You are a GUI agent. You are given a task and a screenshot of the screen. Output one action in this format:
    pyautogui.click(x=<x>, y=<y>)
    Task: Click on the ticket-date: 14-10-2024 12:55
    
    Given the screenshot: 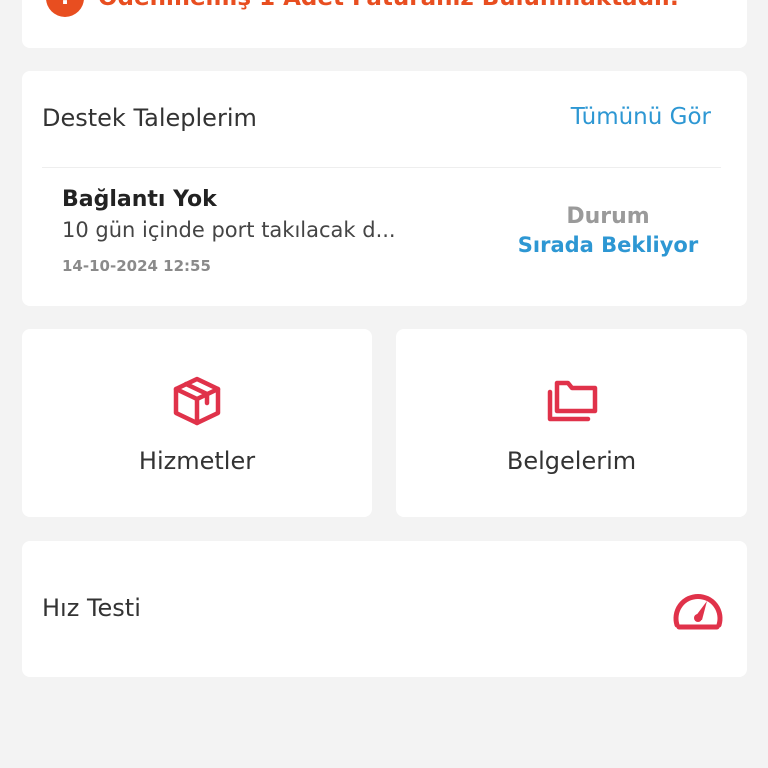 What is the action you would take?
    pyautogui.click(x=136, y=266)
    